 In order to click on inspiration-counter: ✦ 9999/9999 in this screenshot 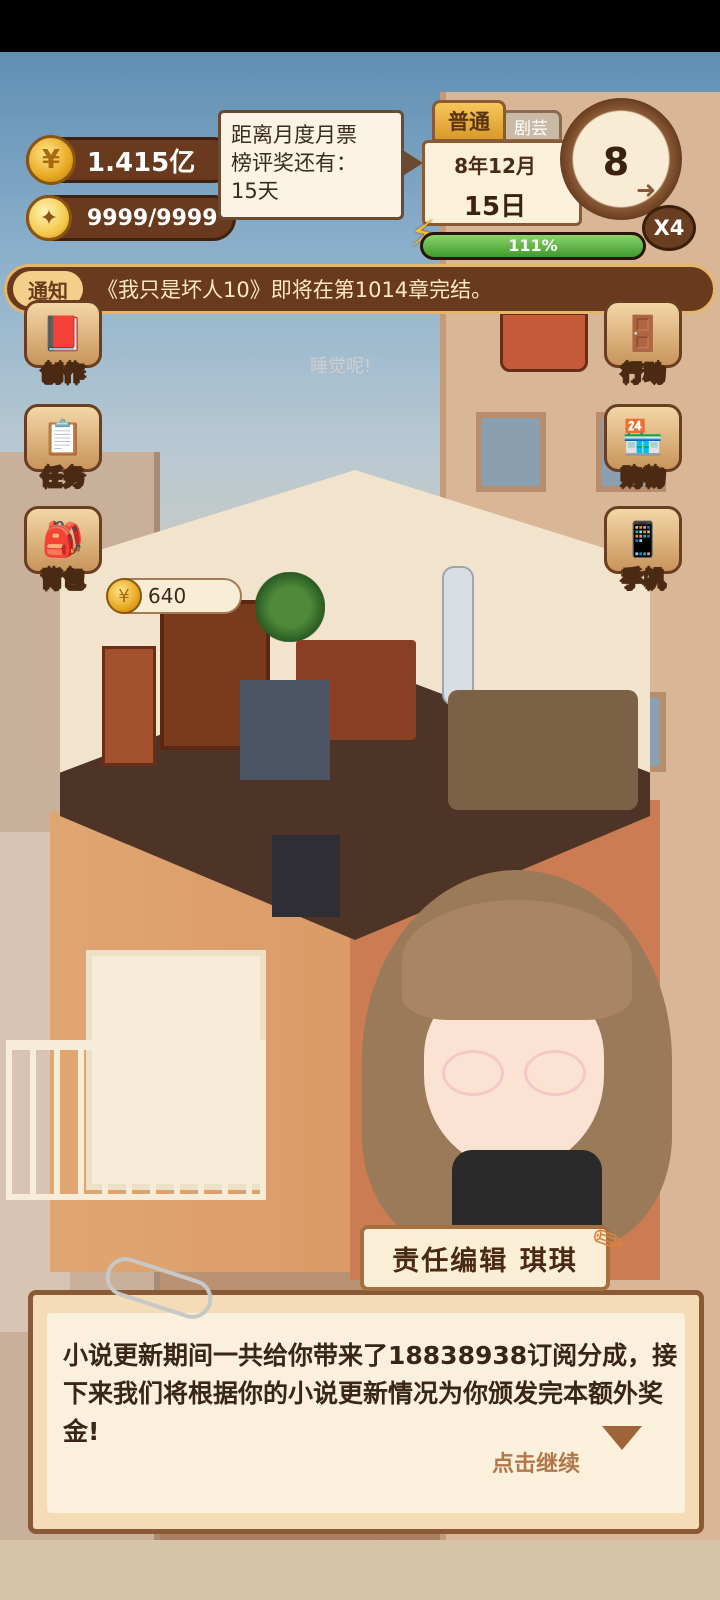, I will do `click(131, 218)`.